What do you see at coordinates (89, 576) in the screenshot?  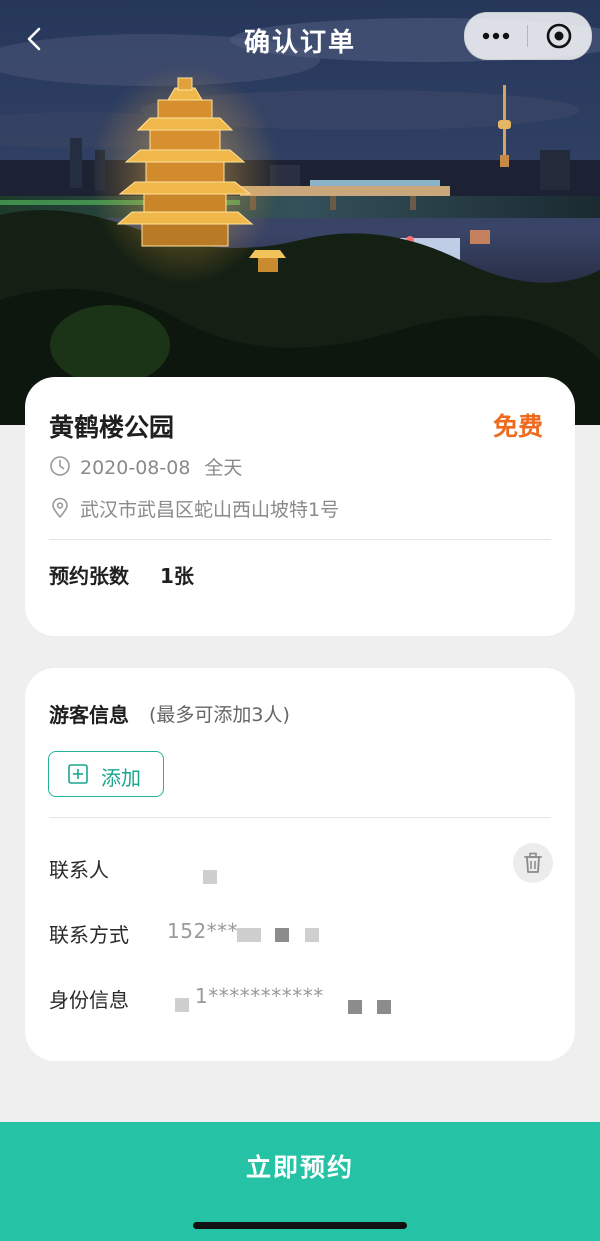 I see `ticket-count-label: 预约张数` at bounding box center [89, 576].